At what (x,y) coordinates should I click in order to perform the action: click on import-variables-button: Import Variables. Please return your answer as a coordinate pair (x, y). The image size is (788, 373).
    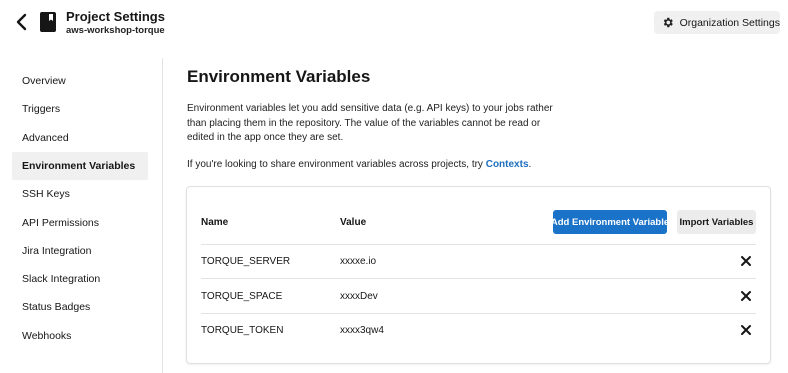
    Looking at the image, I should click on (716, 222).